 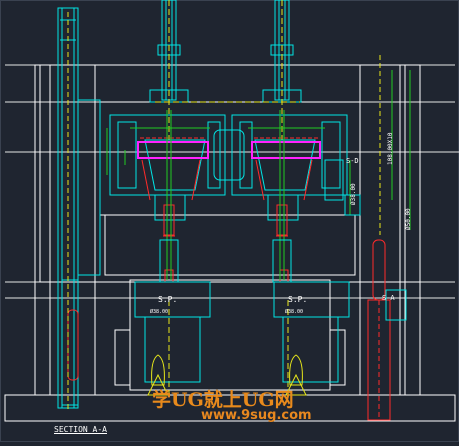 What do you see at coordinates (353, 194) in the screenshot?
I see `dim-vertical-3: Ø38.00` at bounding box center [353, 194].